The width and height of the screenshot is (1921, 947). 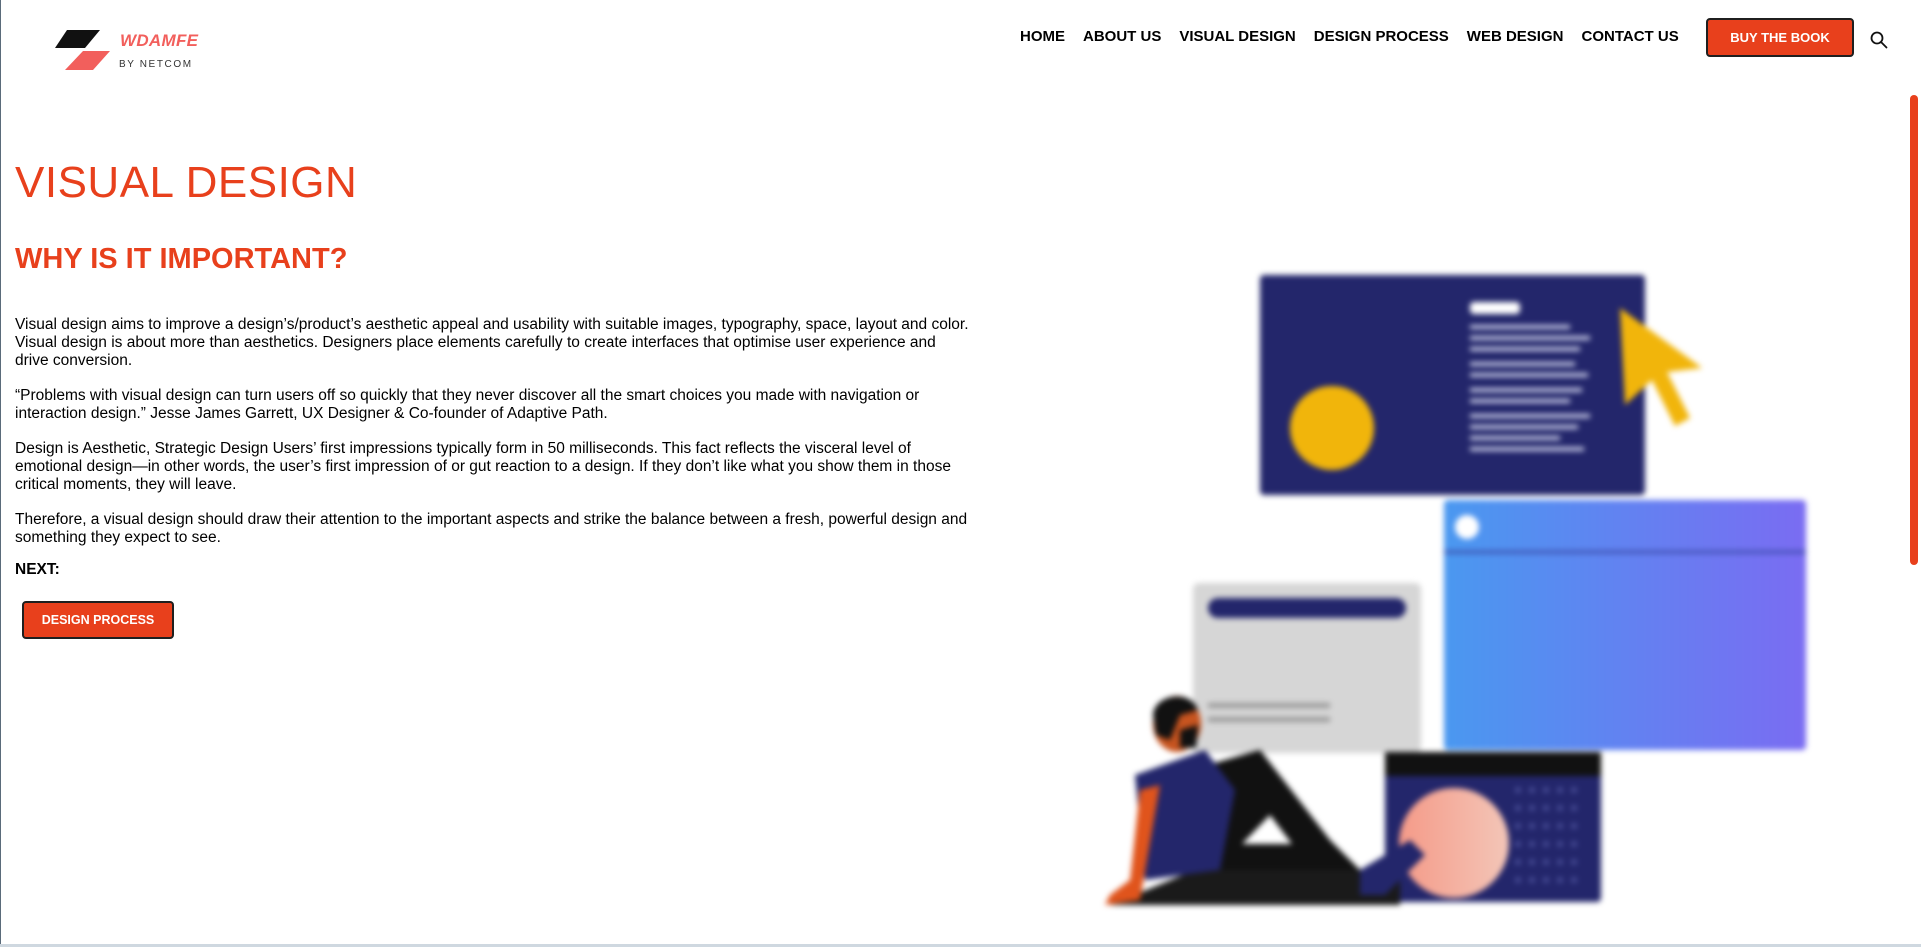 I want to click on next-label: NEXT:, so click(x=37, y=569).